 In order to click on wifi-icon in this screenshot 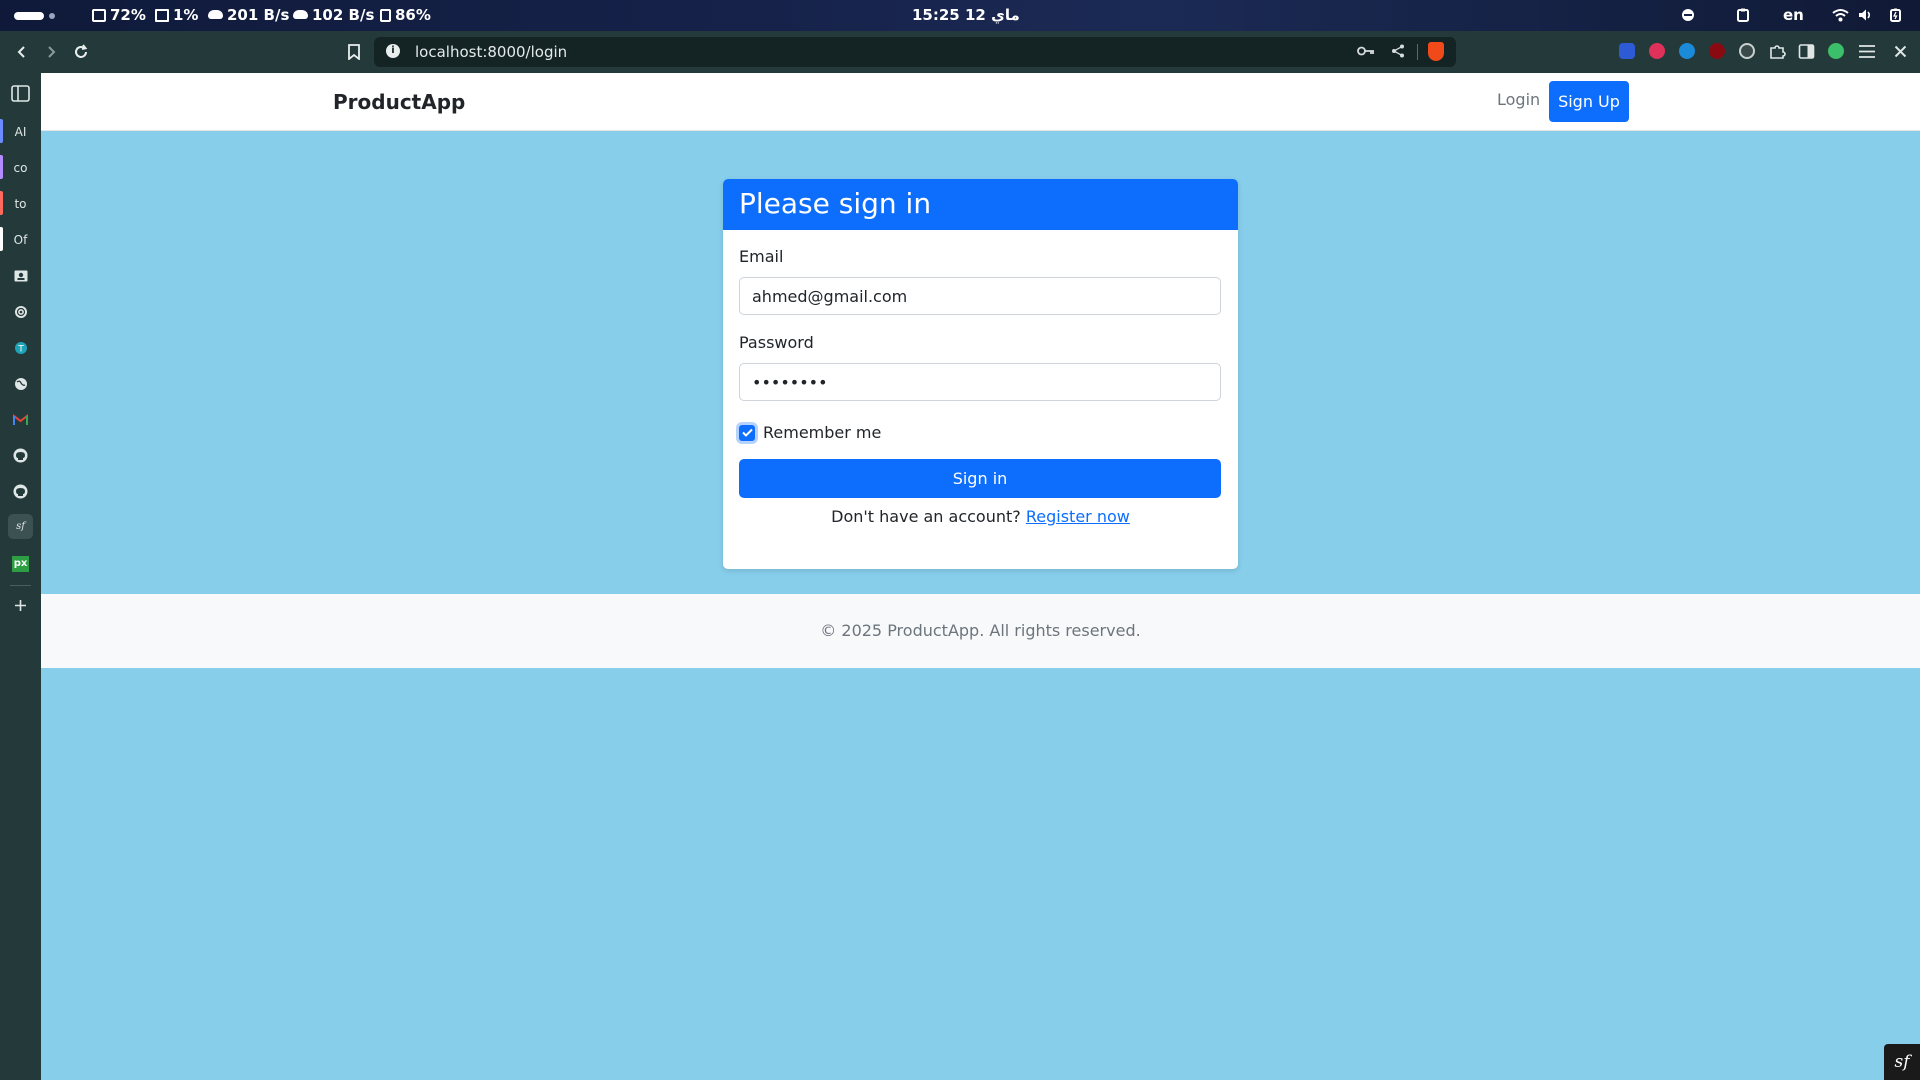, I will do `click(1840, 15)`.